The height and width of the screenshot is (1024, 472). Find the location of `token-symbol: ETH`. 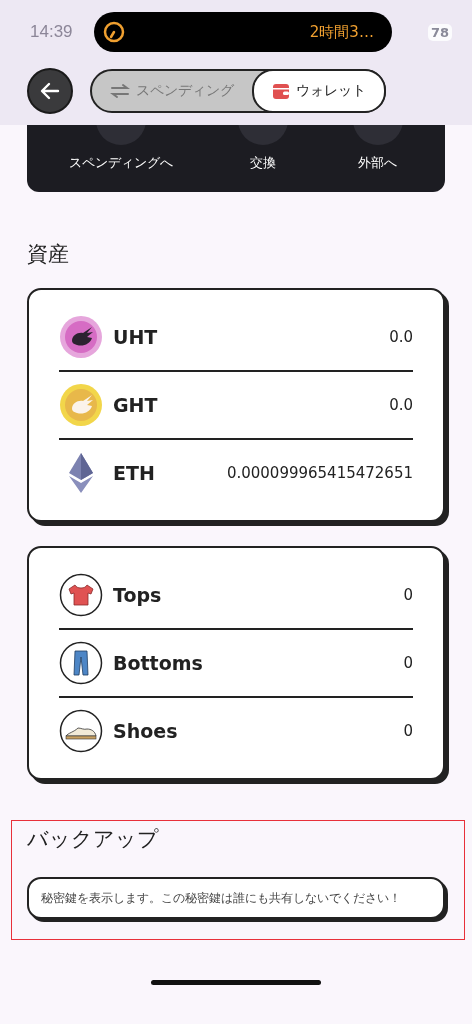

token-symbol: ETH is located at coordinates (134, 473).